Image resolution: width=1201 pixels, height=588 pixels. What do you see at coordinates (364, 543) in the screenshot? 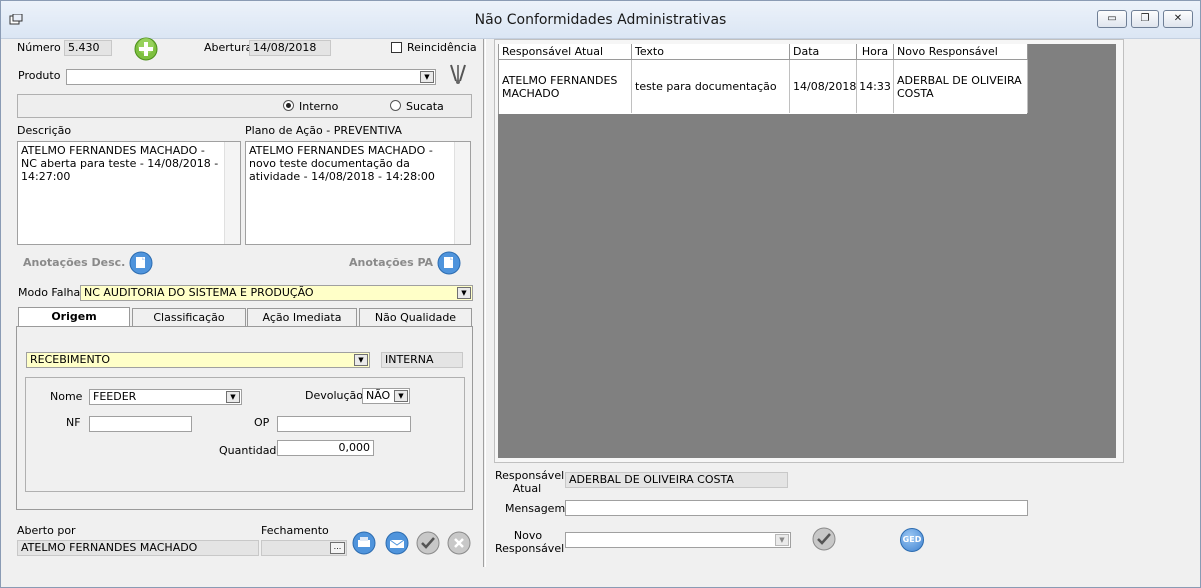
I see `print-icon` at bounding box center [364, 543].